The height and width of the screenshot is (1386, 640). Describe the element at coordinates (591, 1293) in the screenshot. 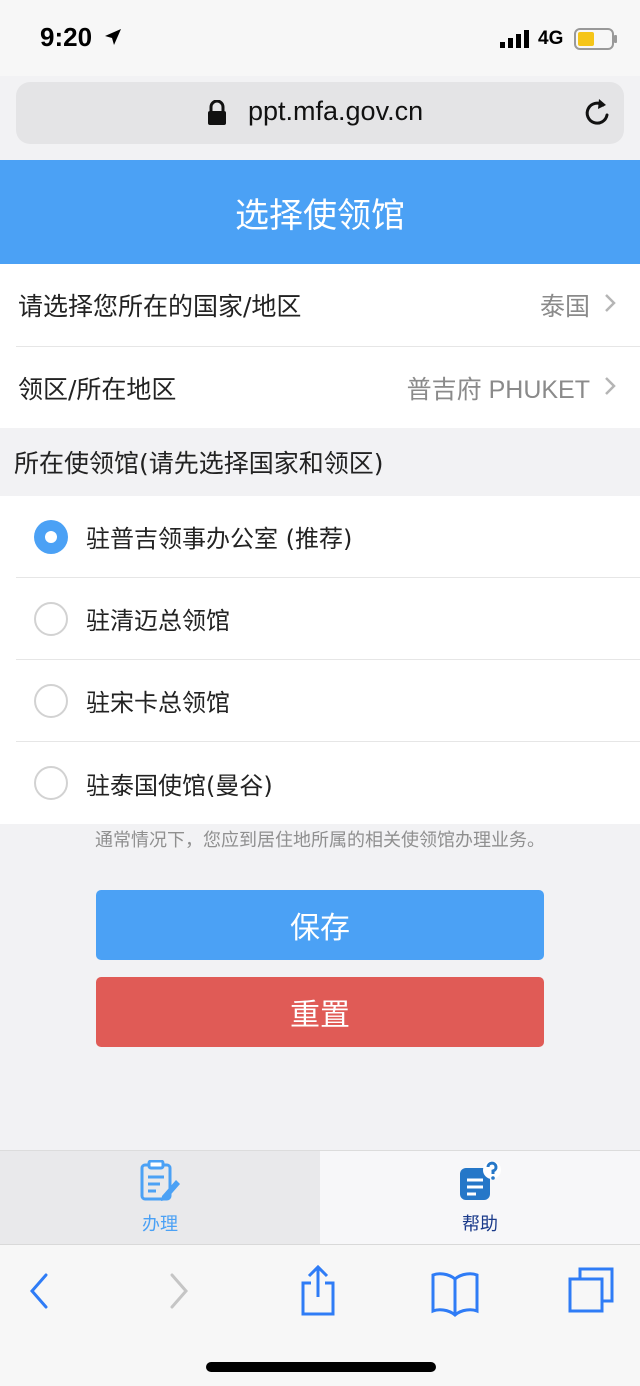

I see `tabs-icon` at that location.